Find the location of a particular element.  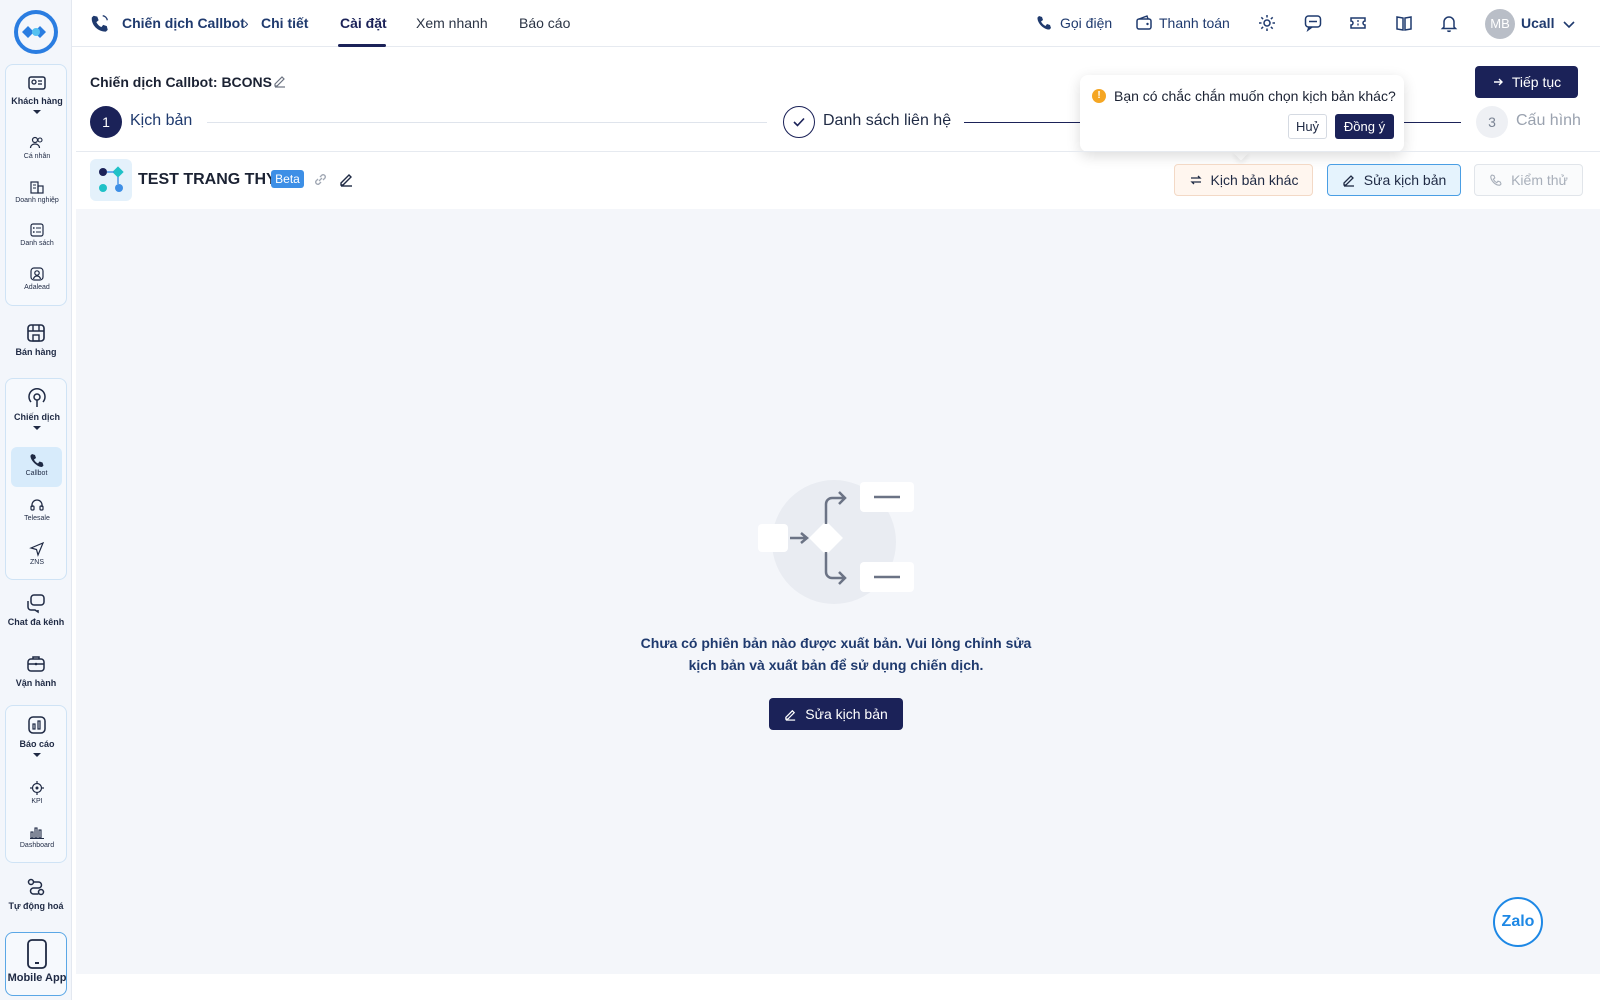

warning-icon: ! is located at coordinates (1099, 96).